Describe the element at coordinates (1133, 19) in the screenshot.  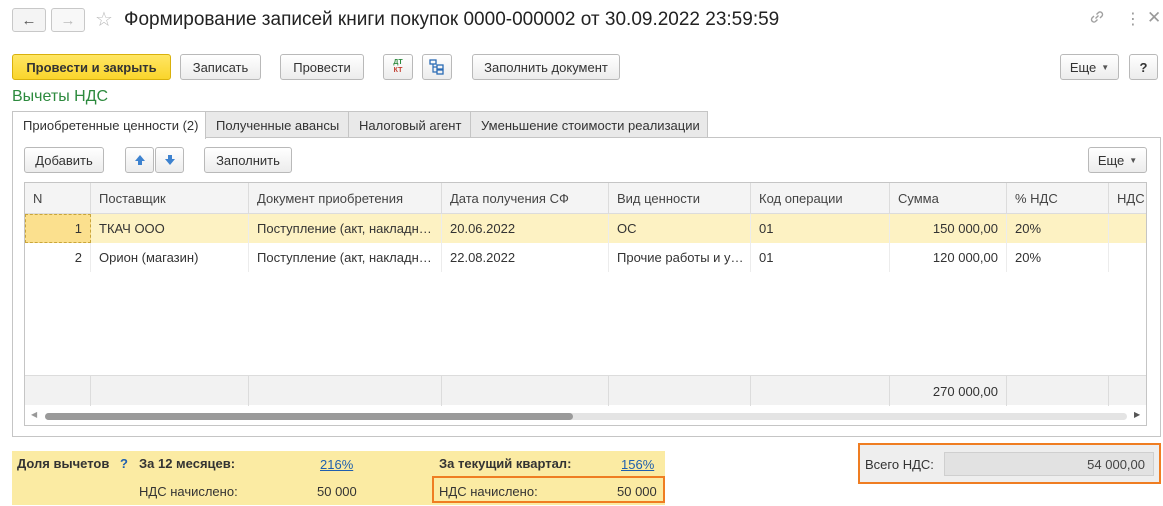
I see `more-vertical-icon: ⋮` at that location.